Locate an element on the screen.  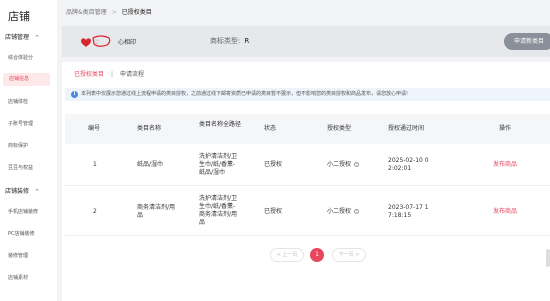
tab-application-process: 申请流程 is located at coordinates (132, 74).